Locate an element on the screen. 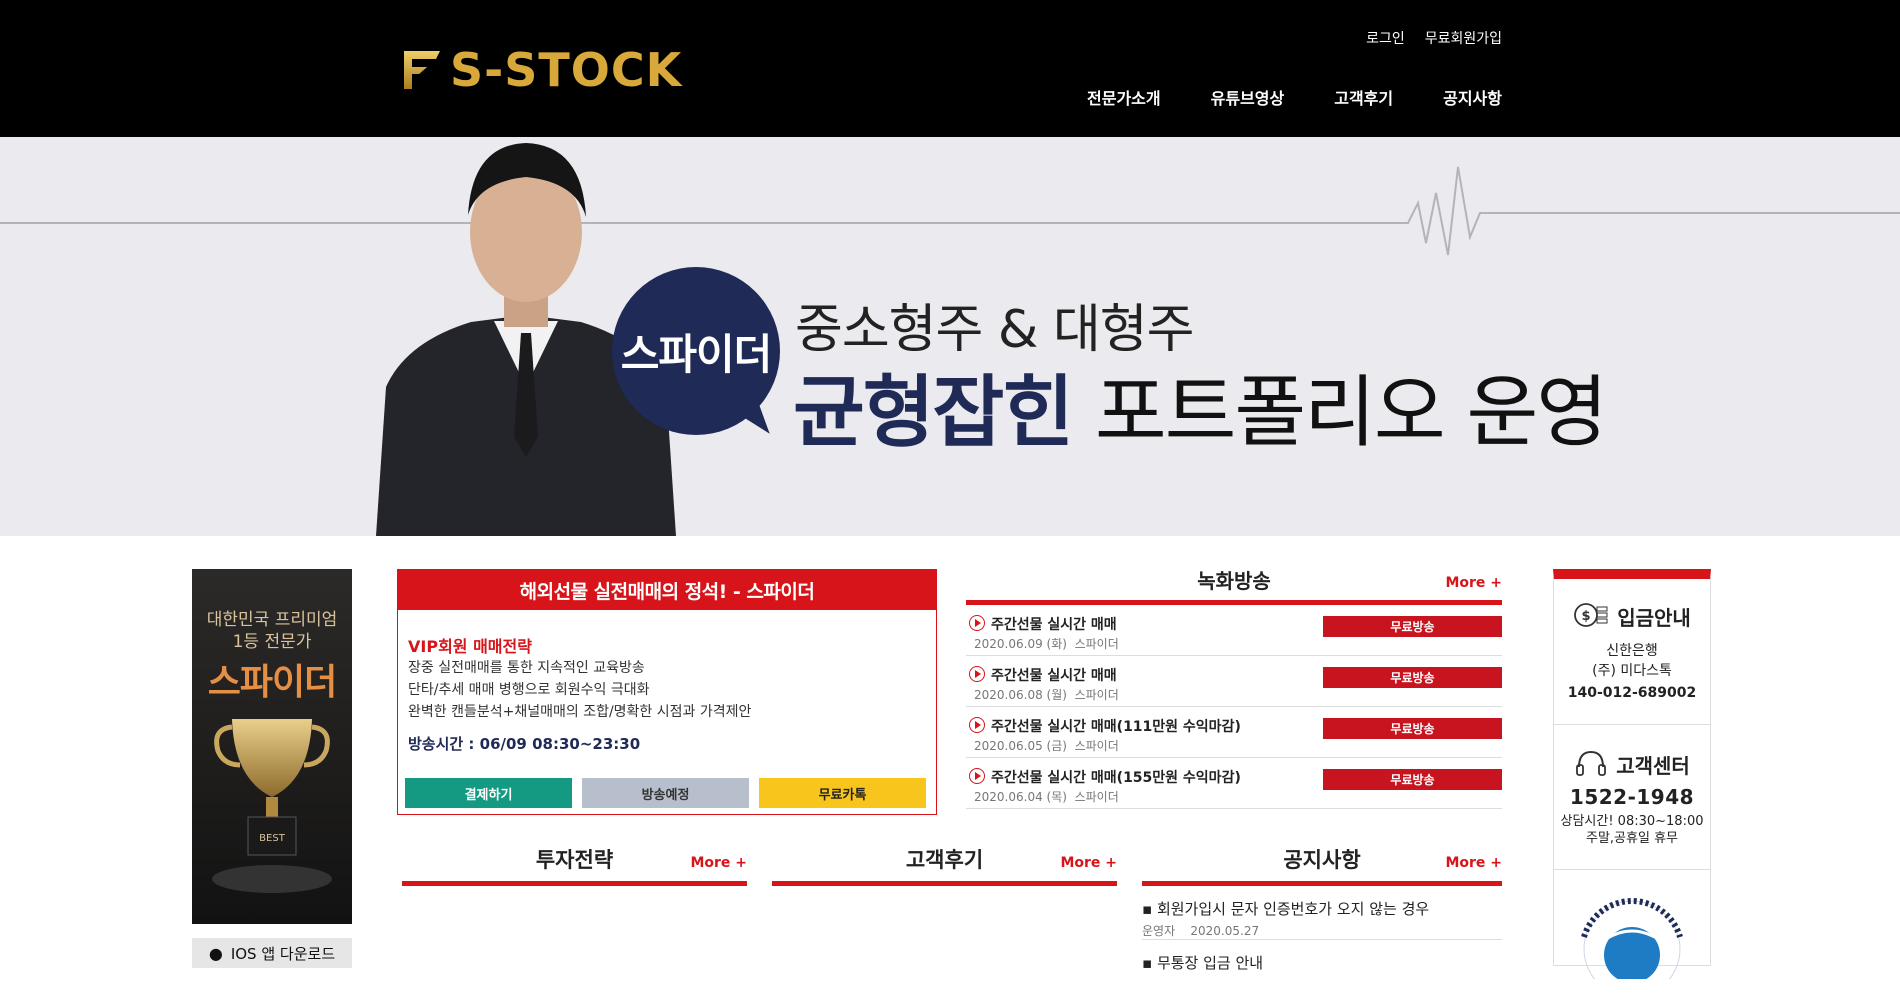 This screenshot has width=1900, height=994. recorded-item-meta: 2020.06.09 (화) 스파이더 is located at coordinates (1046, 643).